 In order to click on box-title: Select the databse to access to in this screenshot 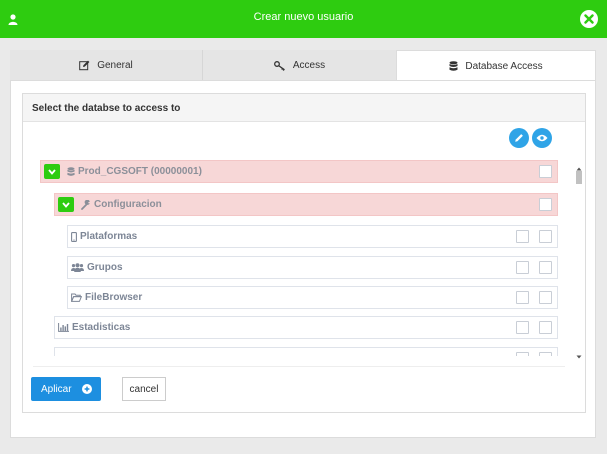, I will do `click(106, 108)`.